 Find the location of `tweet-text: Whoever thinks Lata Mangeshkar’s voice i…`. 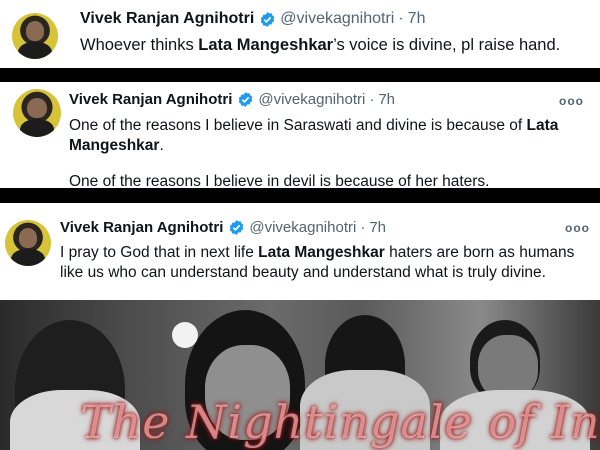

tweet-text: Whoever thinks Lata Mangeshkar’s voice i… is located at coordinates (335, 45).